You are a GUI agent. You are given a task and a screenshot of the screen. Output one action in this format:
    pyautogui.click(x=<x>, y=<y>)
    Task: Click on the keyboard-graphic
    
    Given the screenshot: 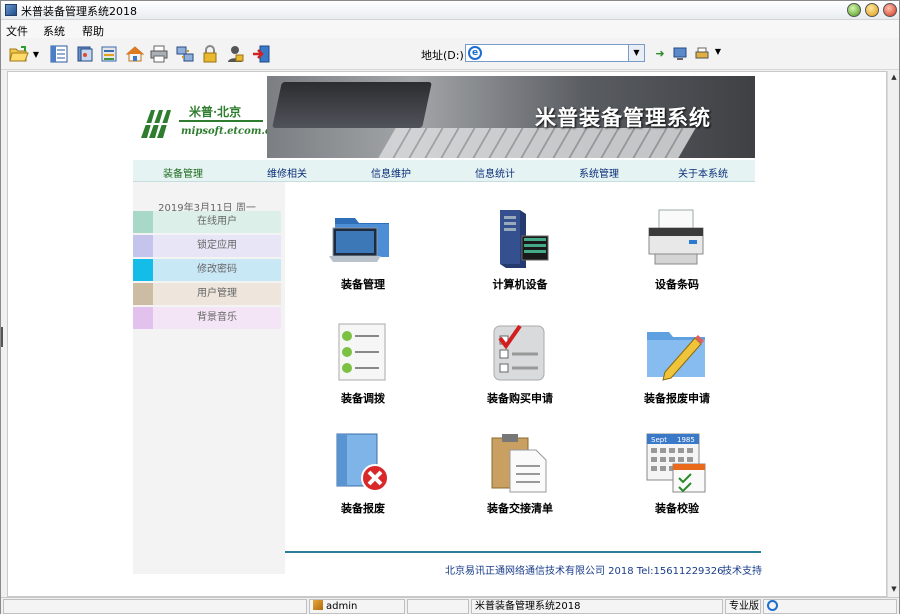 What is the action you would take?
    pyautogui.click(x=537, y=143)
    